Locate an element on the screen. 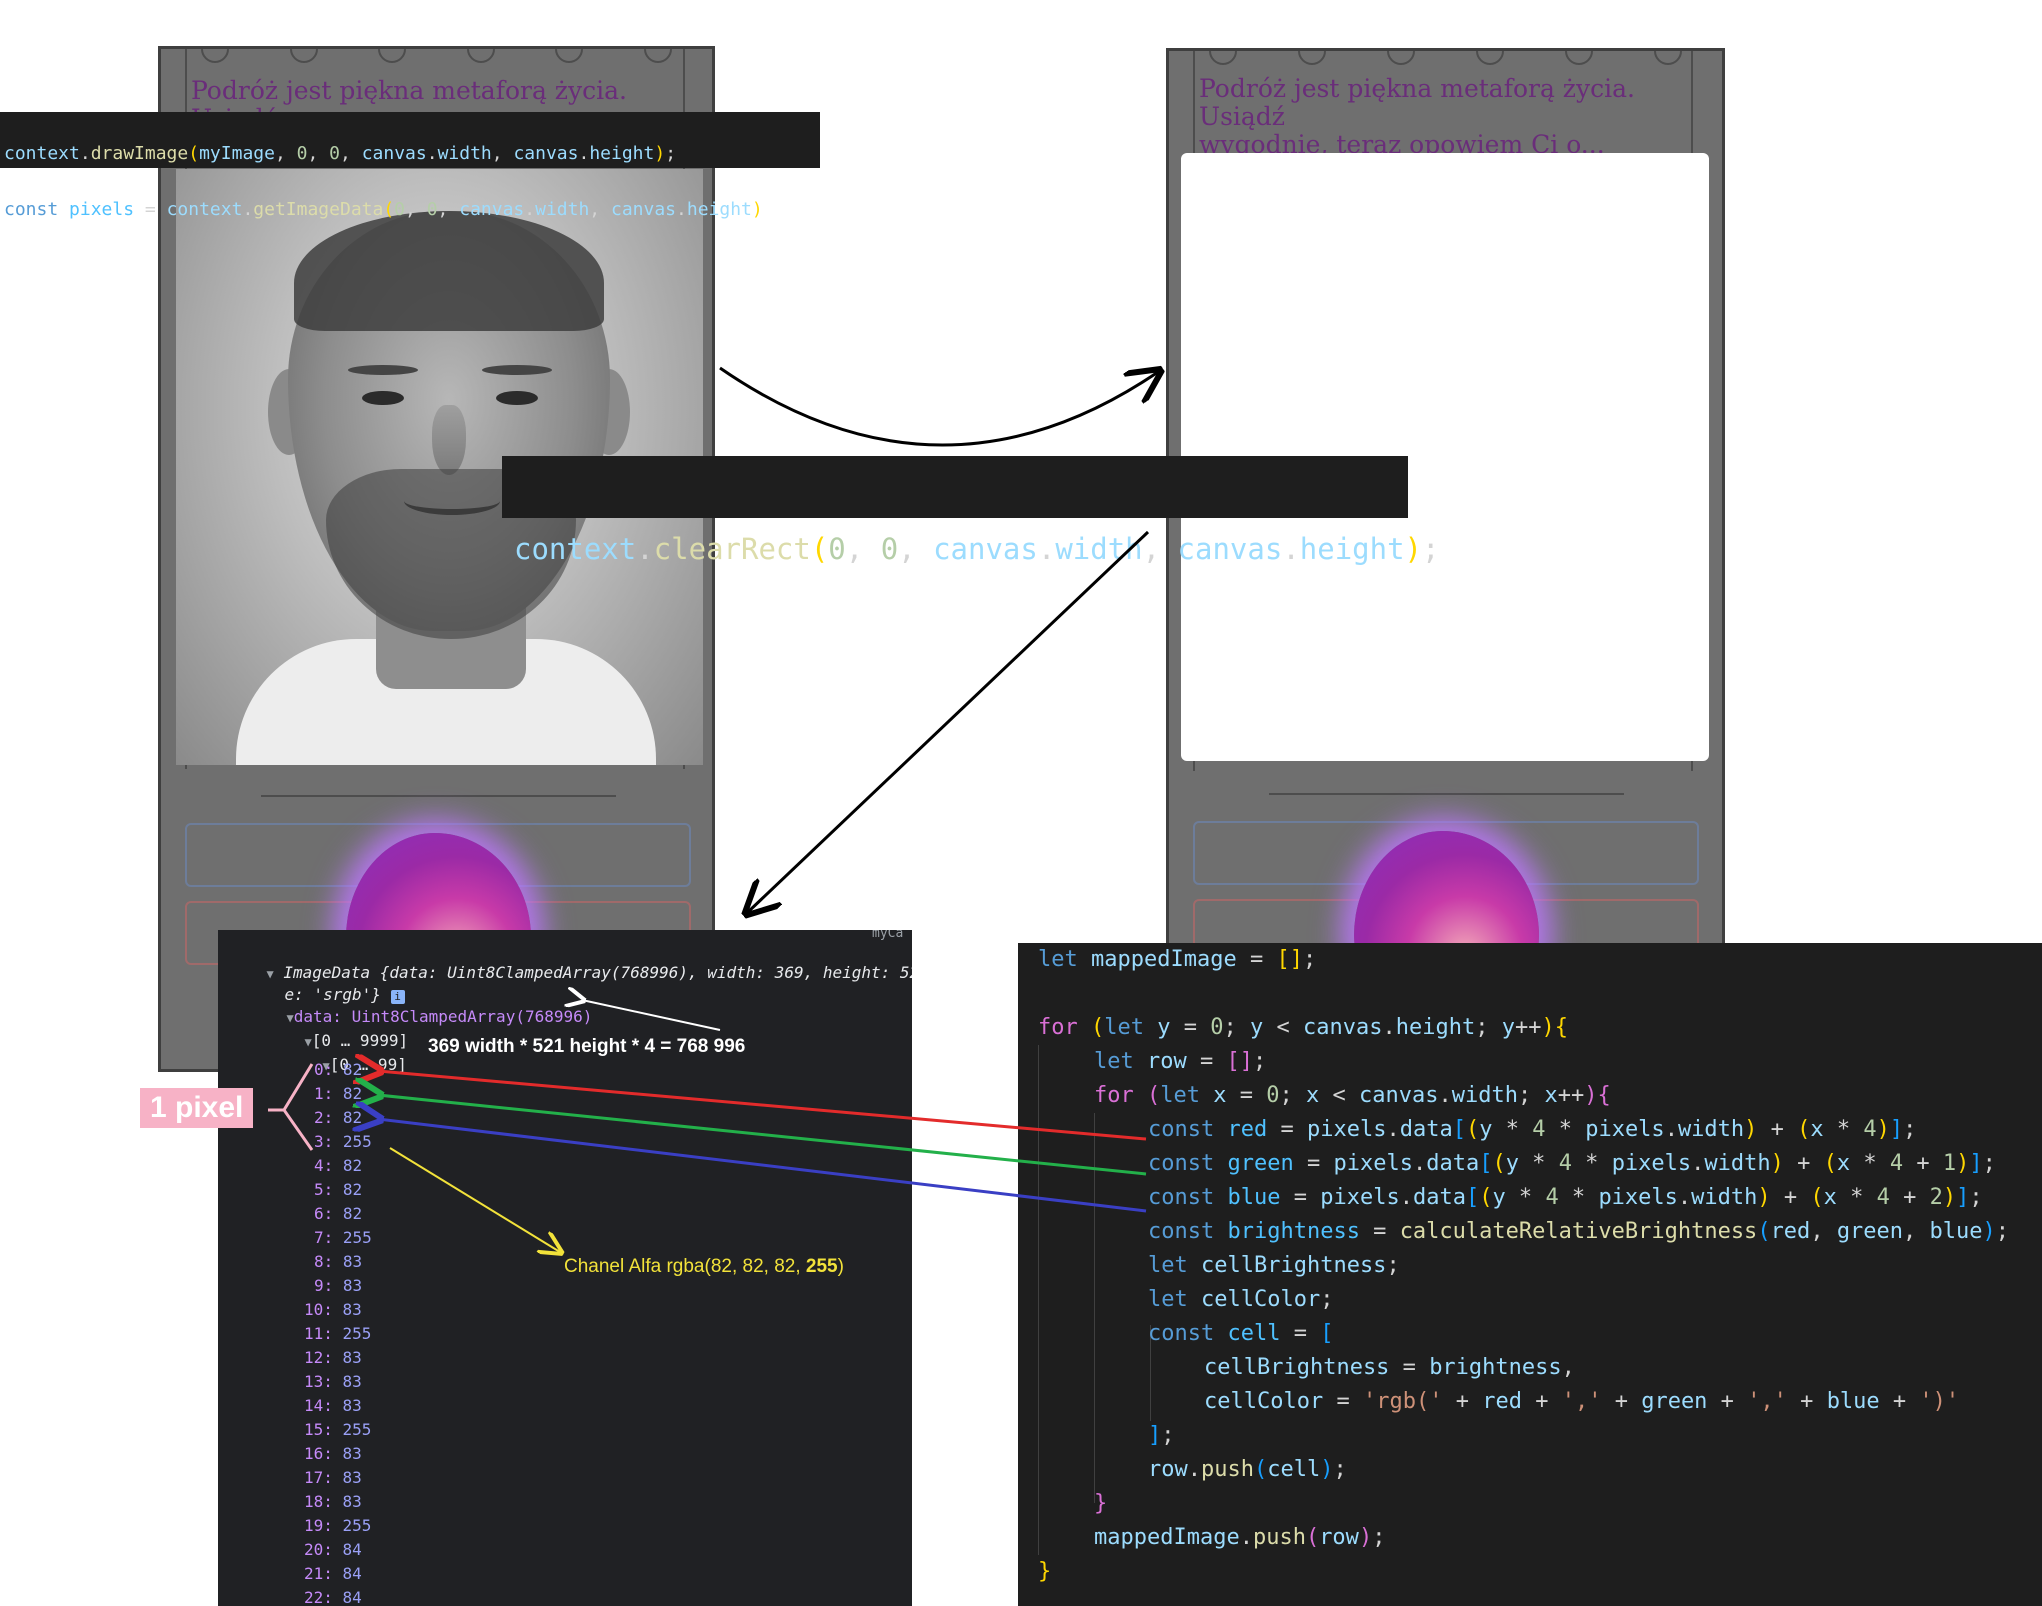  arrow-formula-to-data is located at coordinates (651, 1015).